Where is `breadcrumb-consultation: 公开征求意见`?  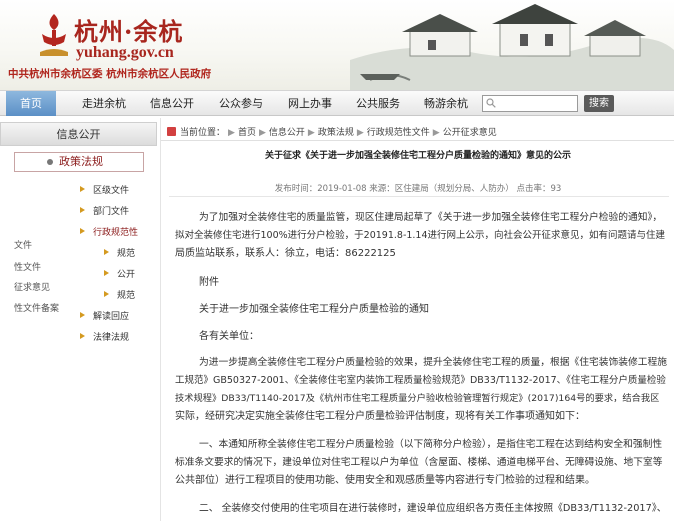
breadcrumb-consultation: 公开征求意见 is located at coordinates (470, 133).